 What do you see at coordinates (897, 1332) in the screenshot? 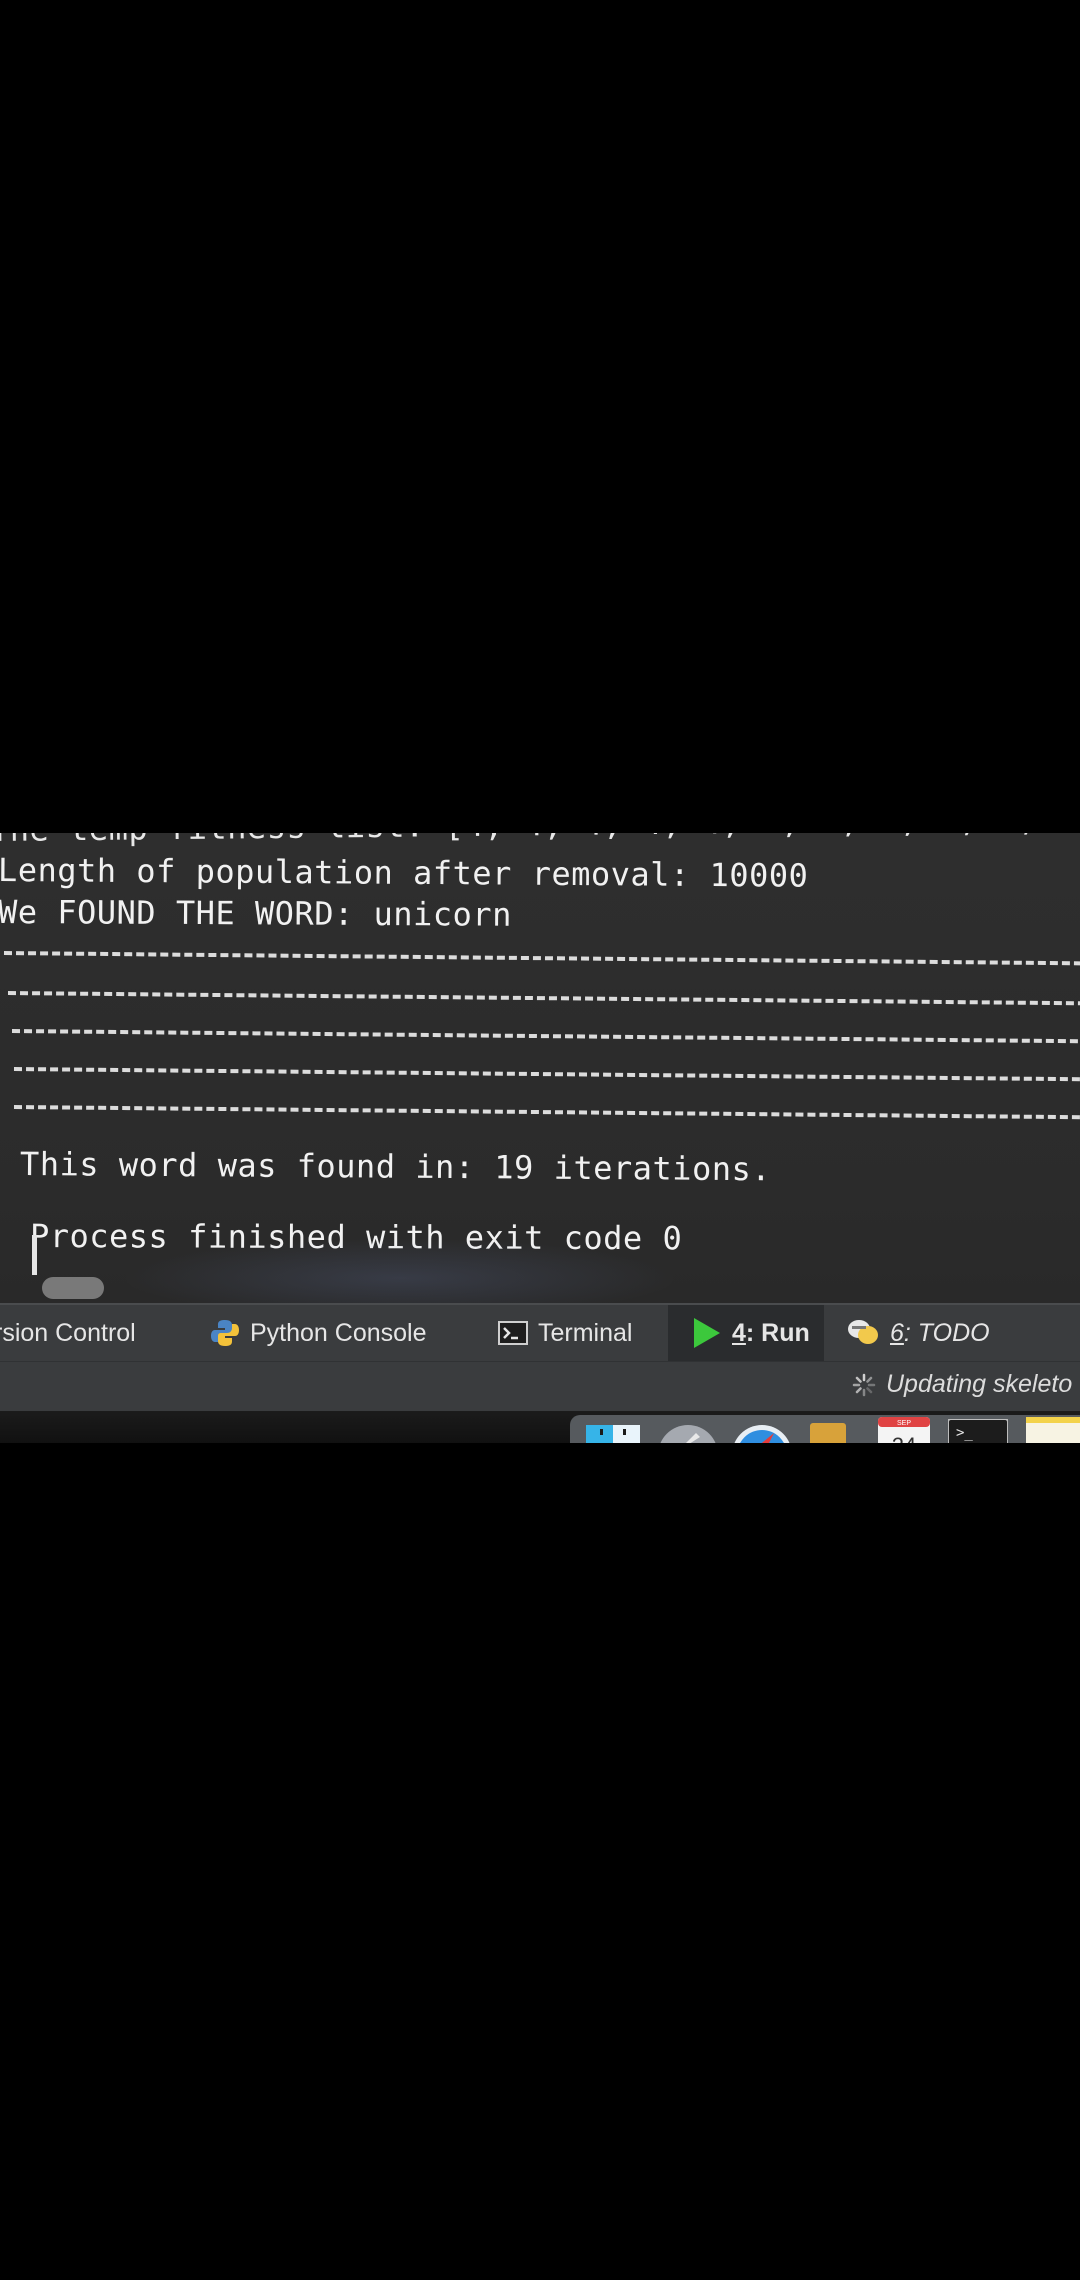
I see `tab-todo-number: 6` at bounding box center [897, 1332].